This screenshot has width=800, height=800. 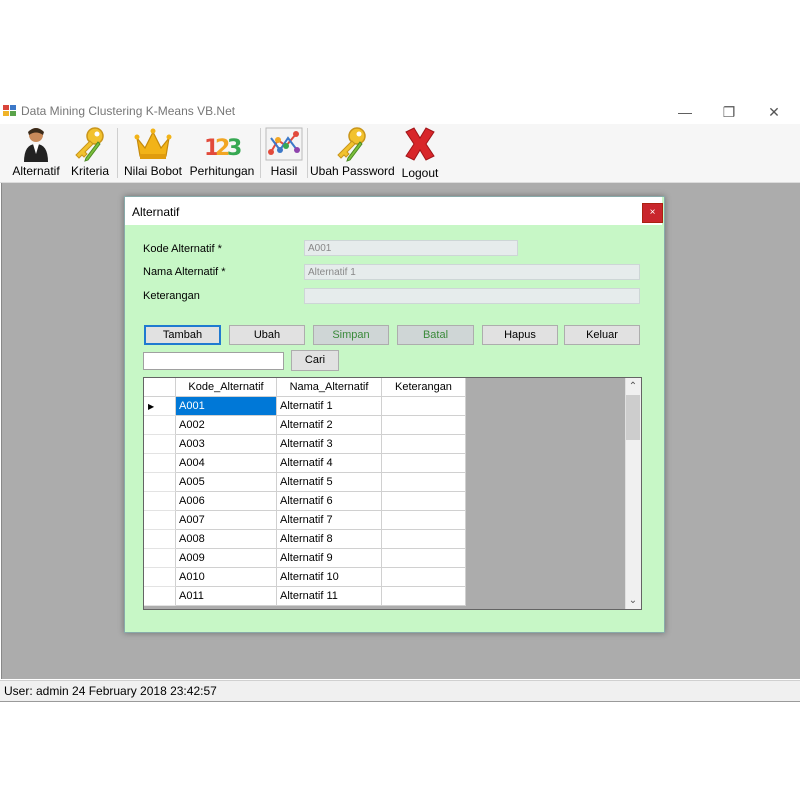 I want to click on simpan-button: Simpan, so click(x=351, y=335).